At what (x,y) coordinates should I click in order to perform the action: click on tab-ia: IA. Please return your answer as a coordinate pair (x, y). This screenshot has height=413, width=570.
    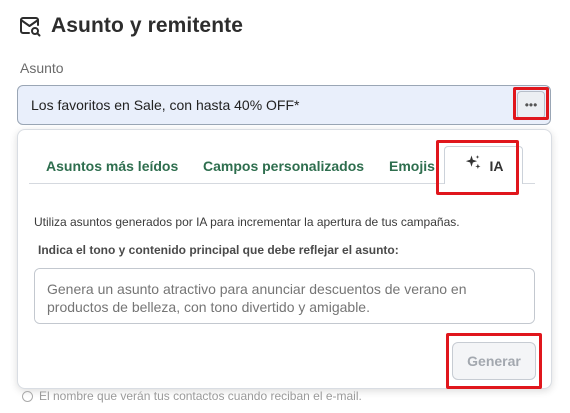
    Looking at the image, I should click on (483, 165).